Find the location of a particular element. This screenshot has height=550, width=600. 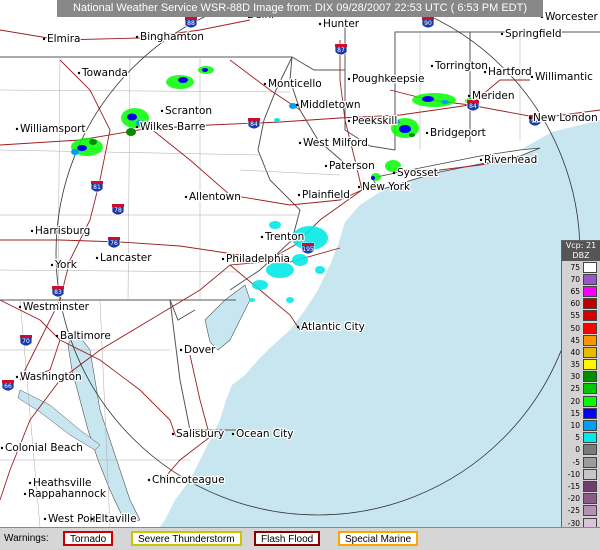

interstate-number: 81 is located at coordinates (97, 187).